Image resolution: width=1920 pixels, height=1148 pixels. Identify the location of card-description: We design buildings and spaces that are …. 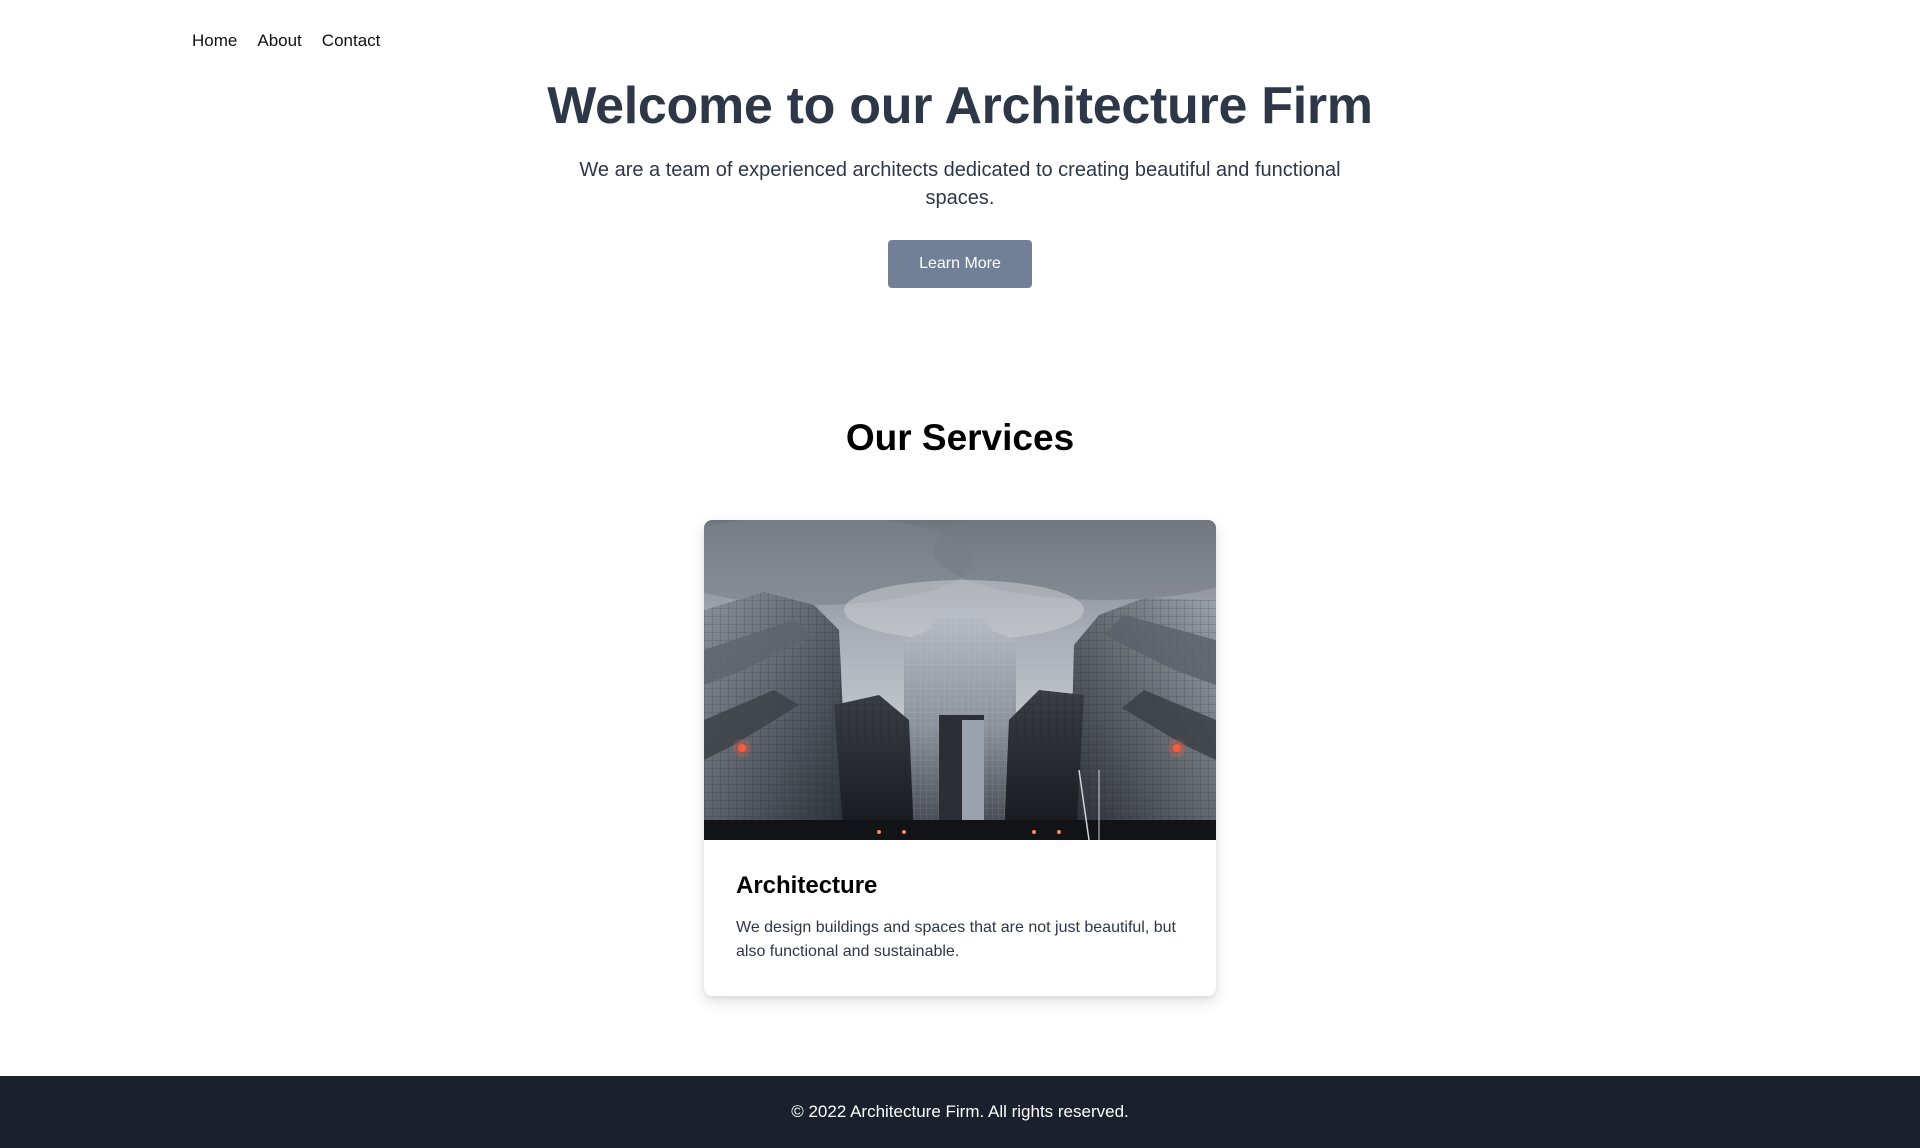
(956, 939).